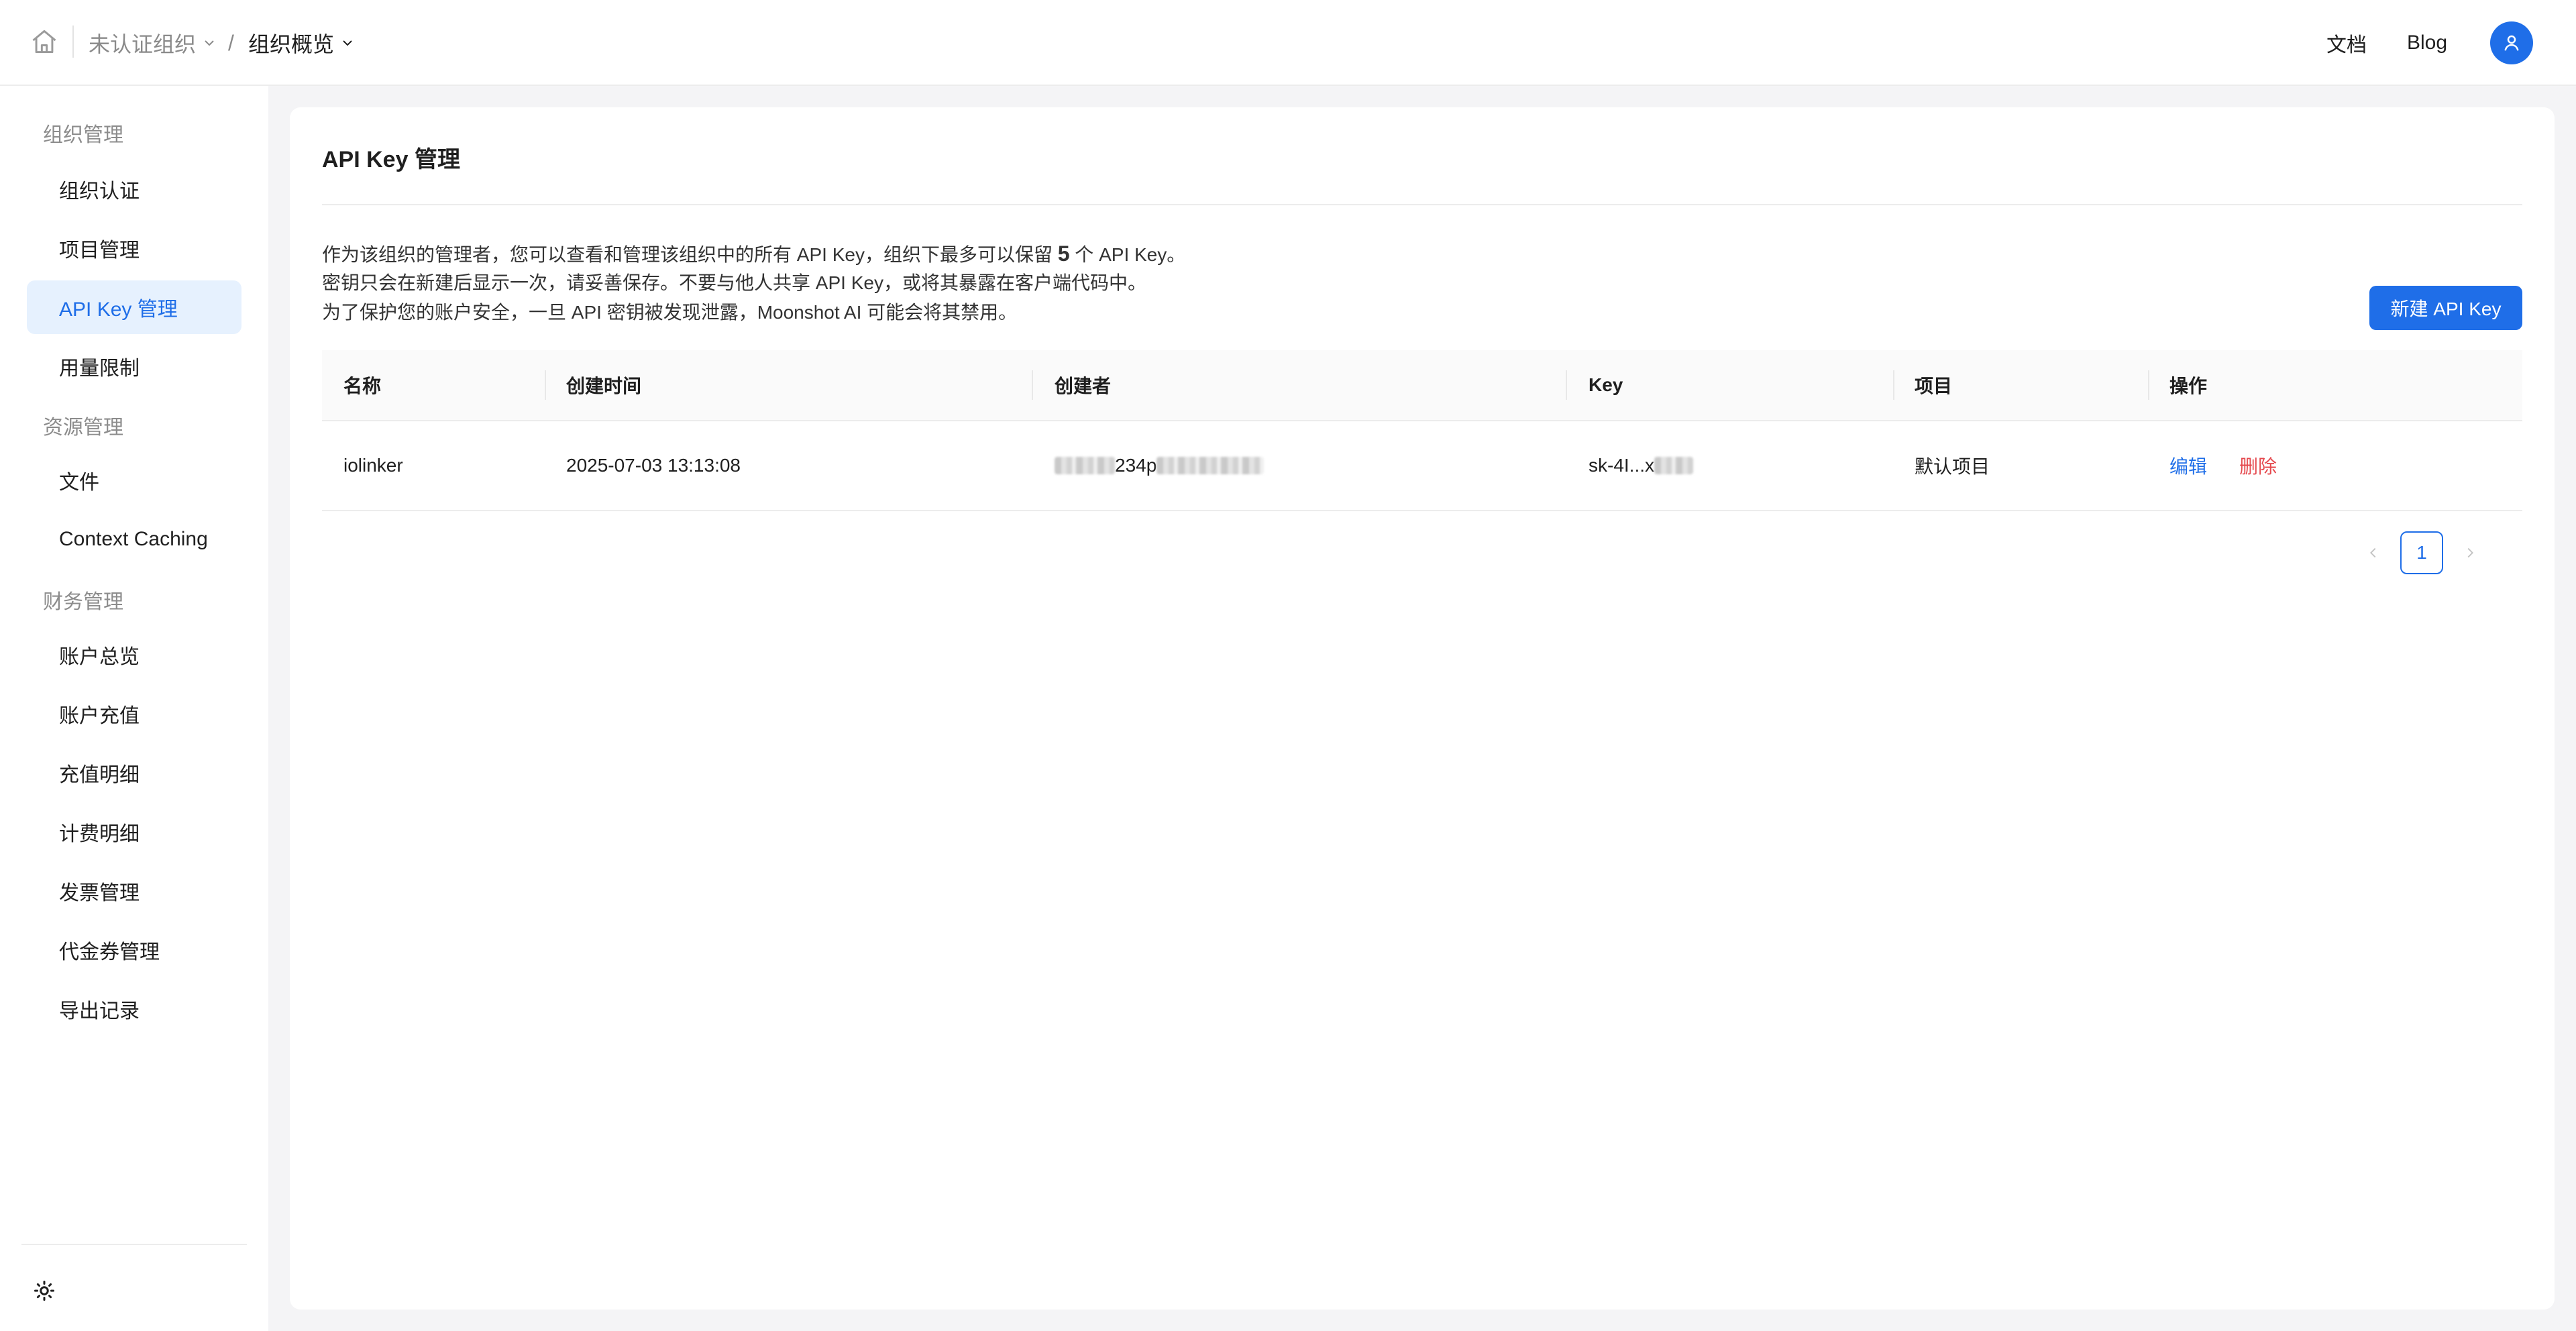 Image resolution: width=2576 pixels, height=1331 pixels. Describe the element at coordinates (1934, 386) in the screenshot. I see `column-header-project: 项目` at that location.